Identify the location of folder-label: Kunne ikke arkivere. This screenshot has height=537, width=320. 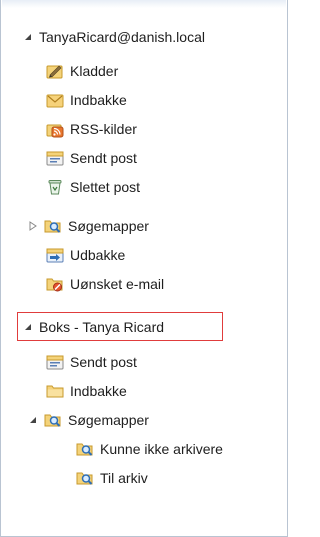
(161, 449).